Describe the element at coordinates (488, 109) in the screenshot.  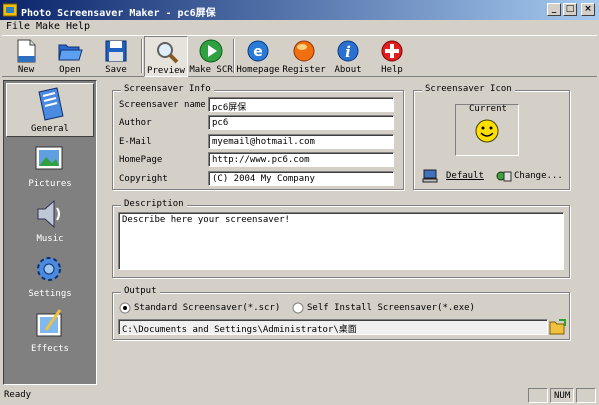
I see `current-label: Current` at that location.